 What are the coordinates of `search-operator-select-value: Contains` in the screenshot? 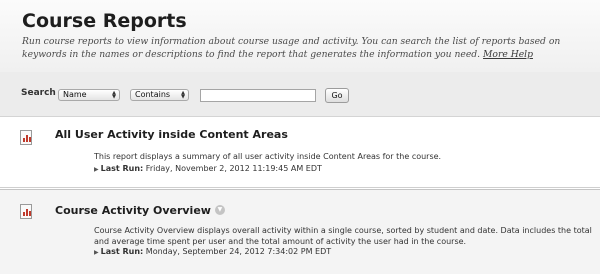 It's located at (153, 94).